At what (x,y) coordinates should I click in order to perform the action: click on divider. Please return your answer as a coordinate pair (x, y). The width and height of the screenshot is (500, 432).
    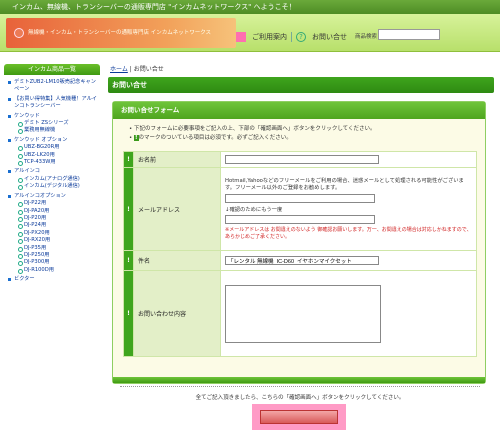
    Looking at the image, I should click on (300, 386).